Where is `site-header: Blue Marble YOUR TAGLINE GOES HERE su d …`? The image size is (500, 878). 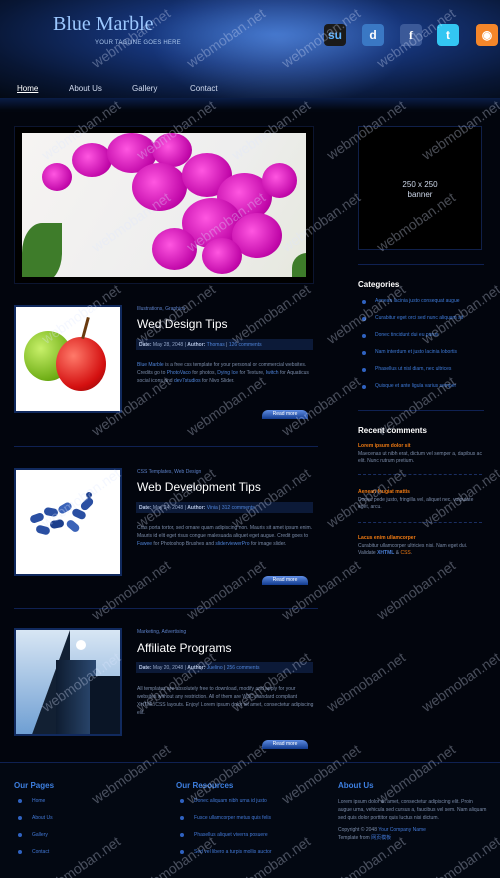 site-header: Blue Marble YOUR TAGLINE GOES HERE su d … is located at coordinates (250, 49).